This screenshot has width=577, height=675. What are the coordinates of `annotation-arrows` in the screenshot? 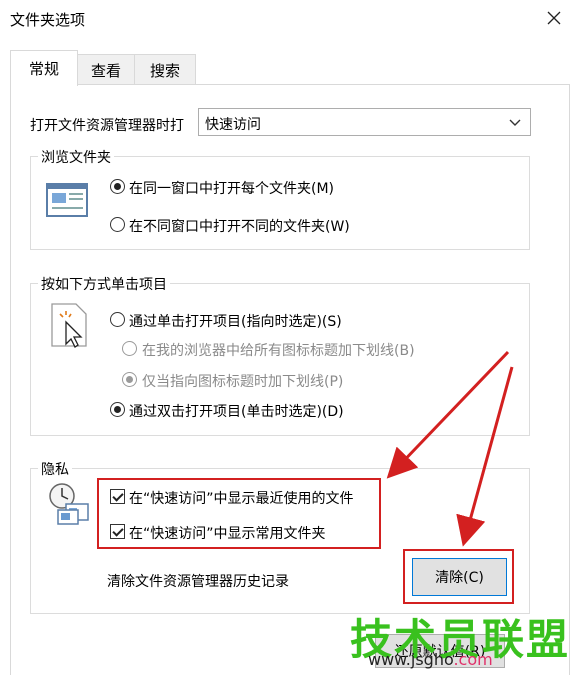 It's located at (450, 448).